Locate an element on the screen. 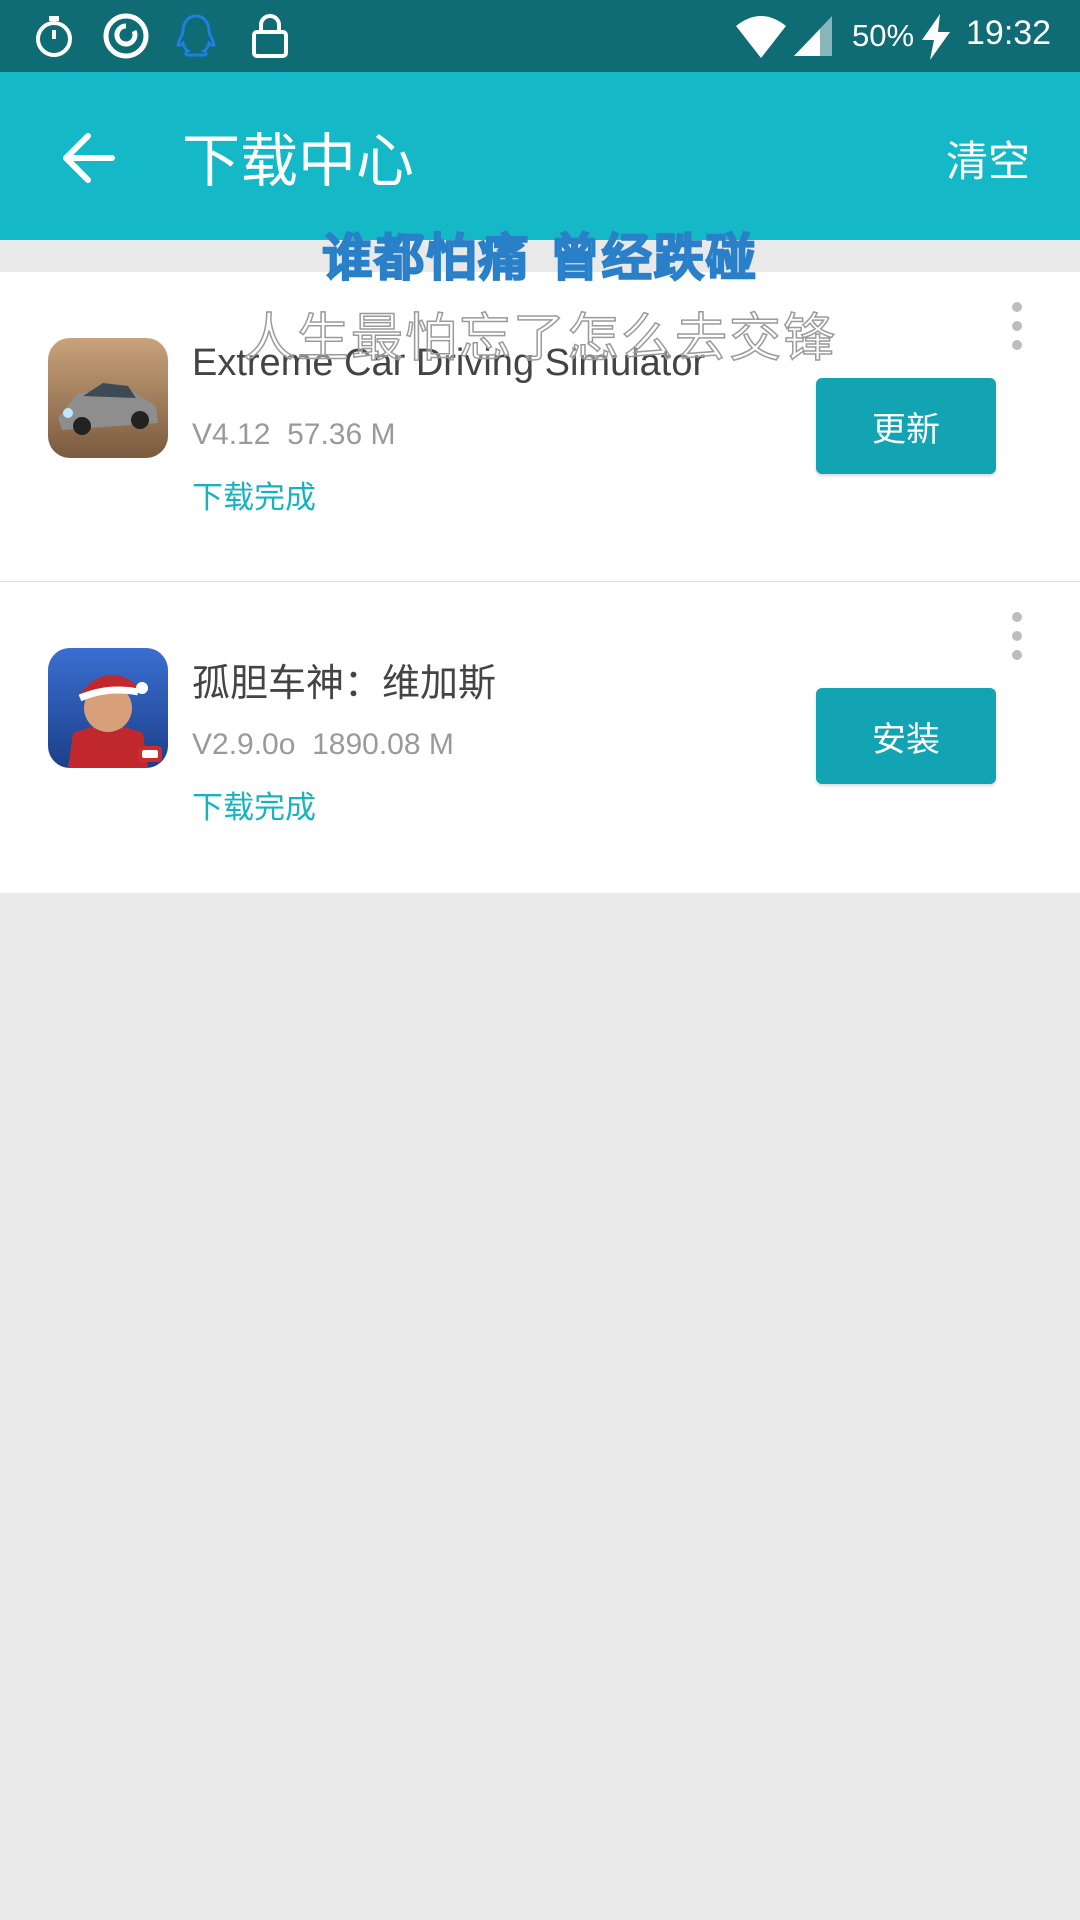 The width and height of the screenshot is (1080, 1920). qq-icon is located at coordinates (196, 35).